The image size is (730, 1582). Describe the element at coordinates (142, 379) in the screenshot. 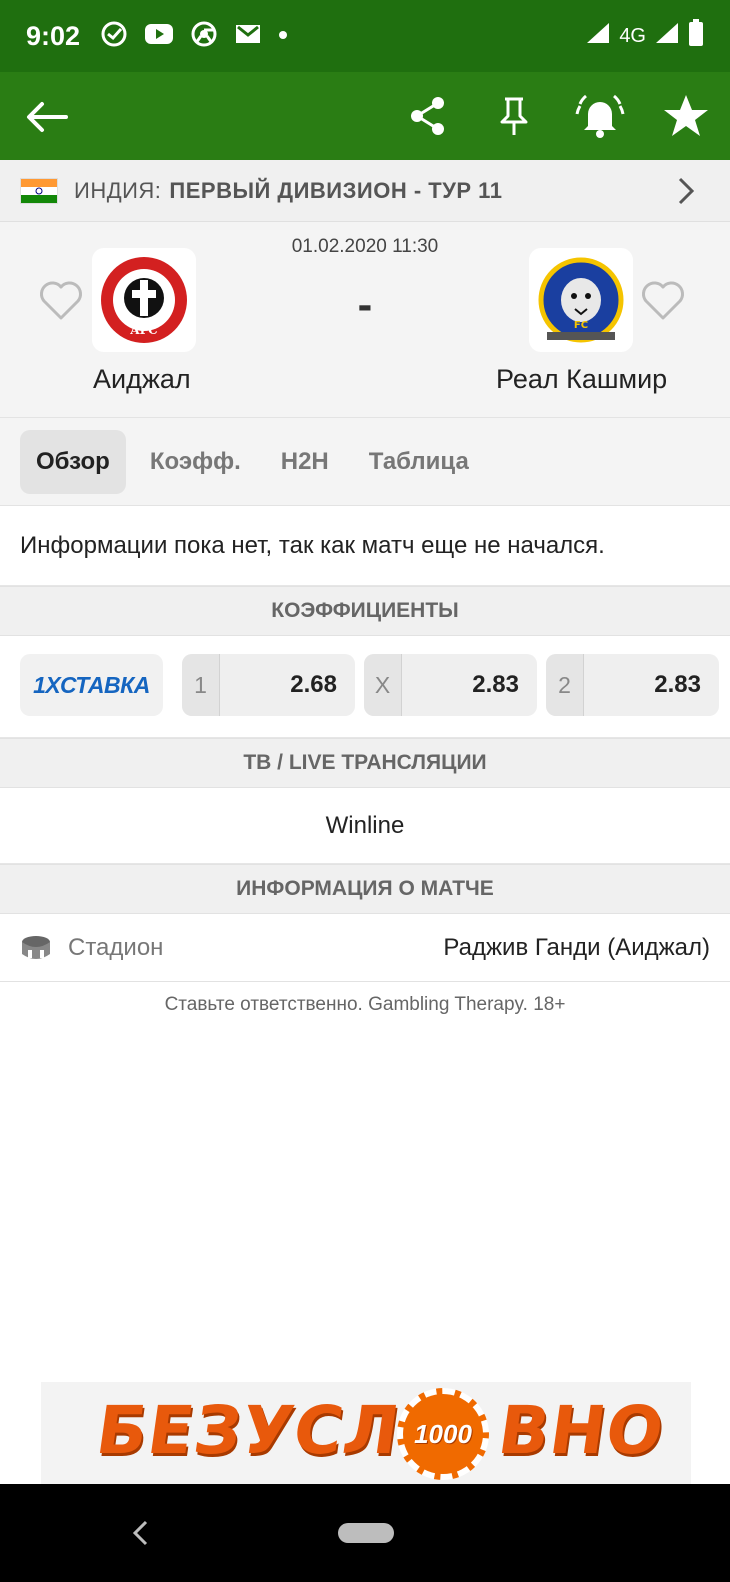

I see `home-team-name: Аиджал` at that location.